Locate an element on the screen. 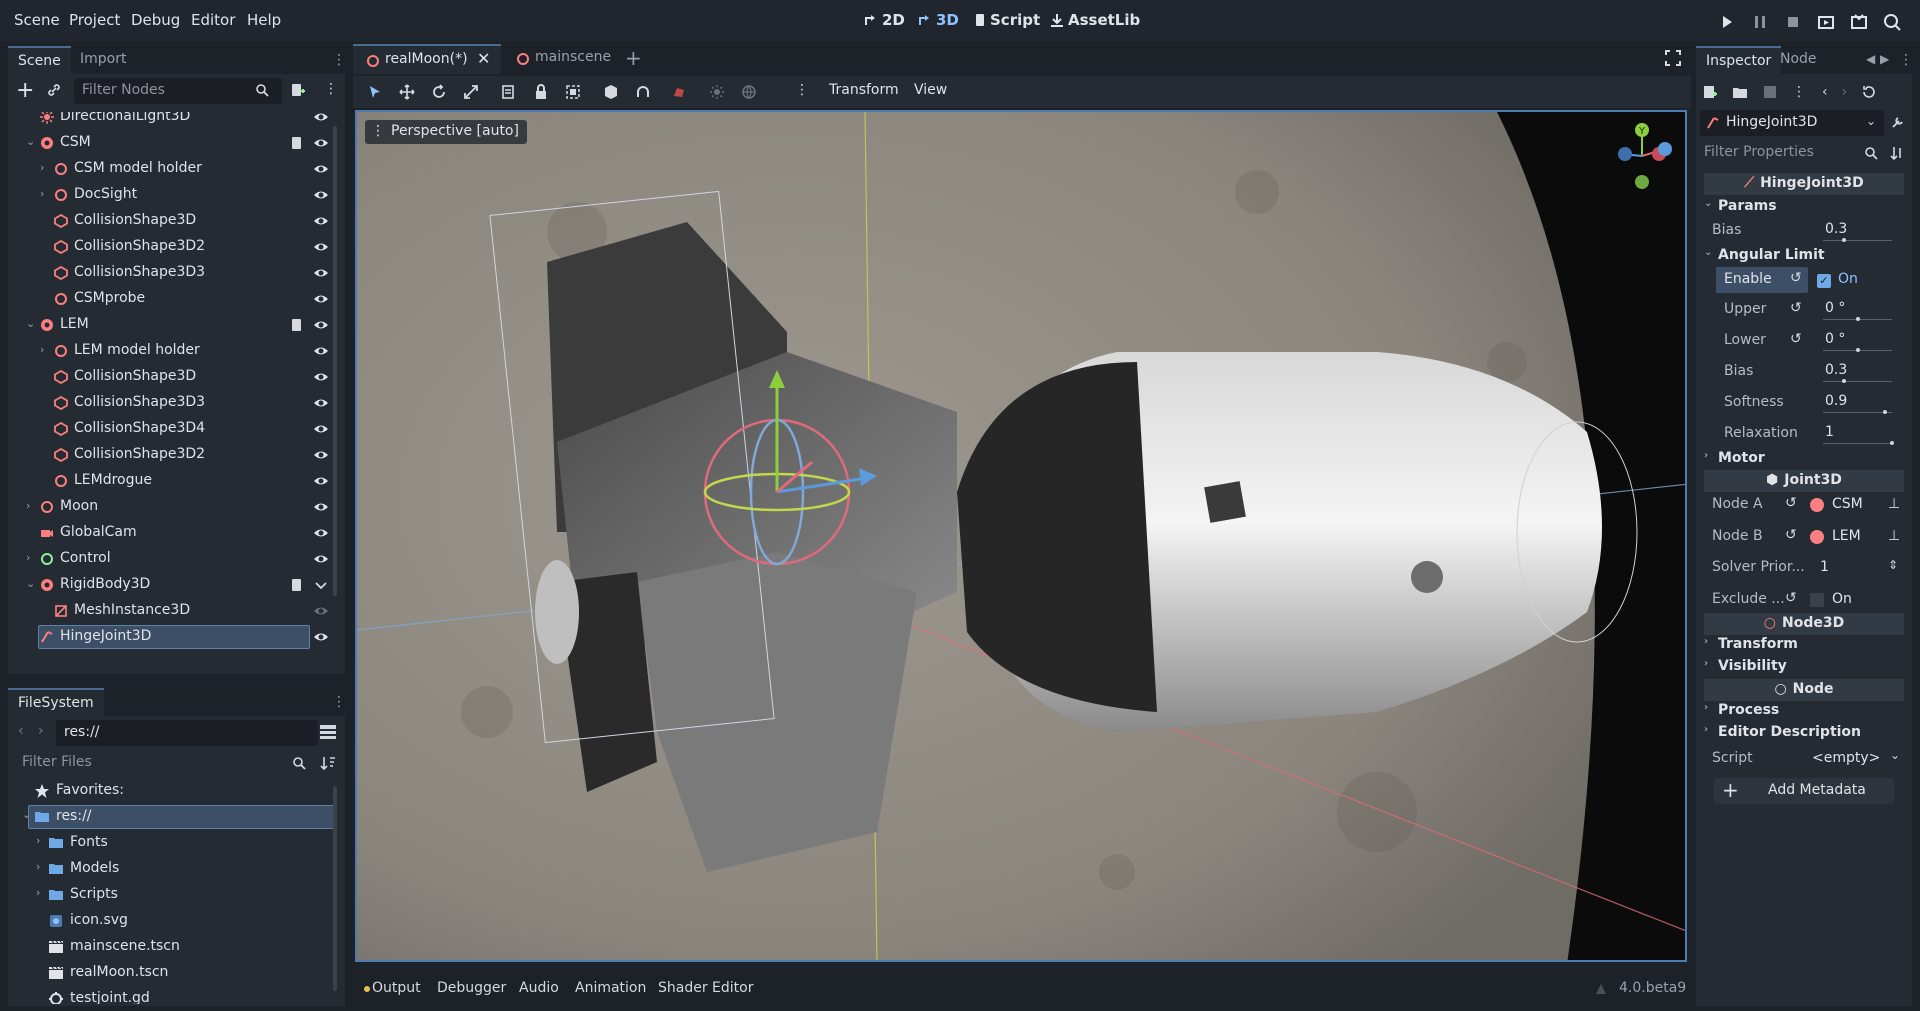 The image size is (1920, 1011). tab-inspector: Inspector is located at coordinates (1739, 60).